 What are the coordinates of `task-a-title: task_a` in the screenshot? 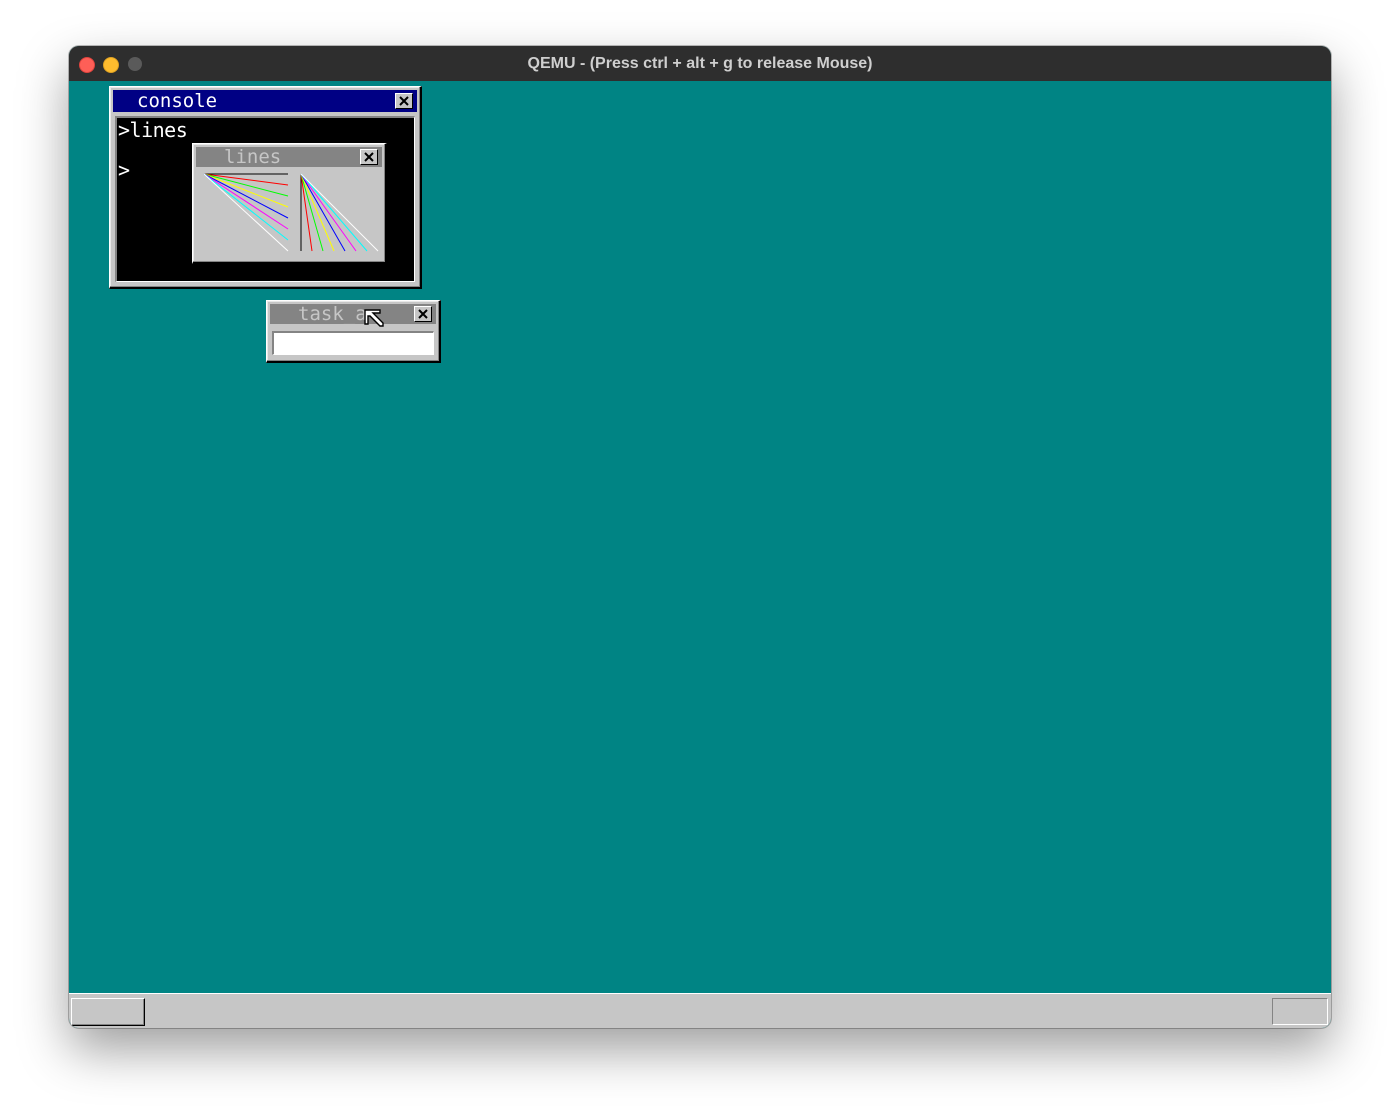 It's located at (332, 314).